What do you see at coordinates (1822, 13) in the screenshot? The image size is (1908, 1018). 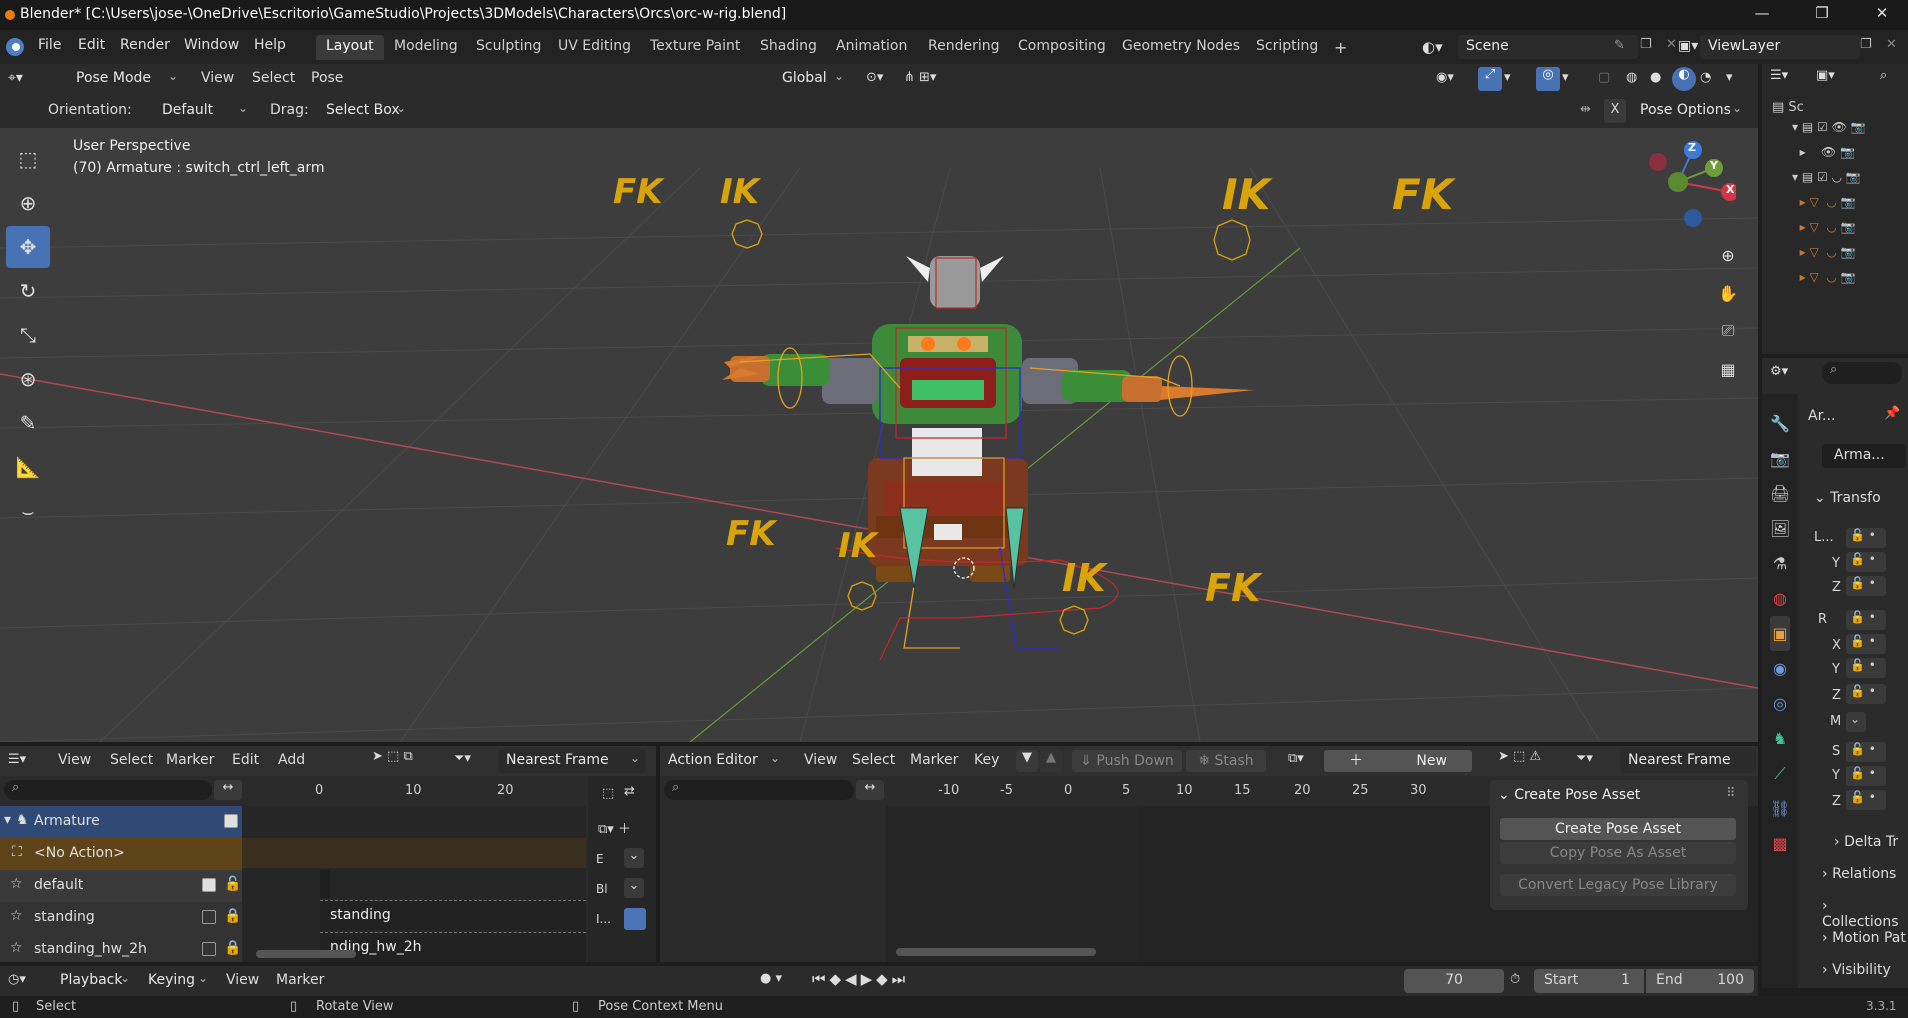 I see `maximize-button: ❐` at bounding box center [1822, 13].